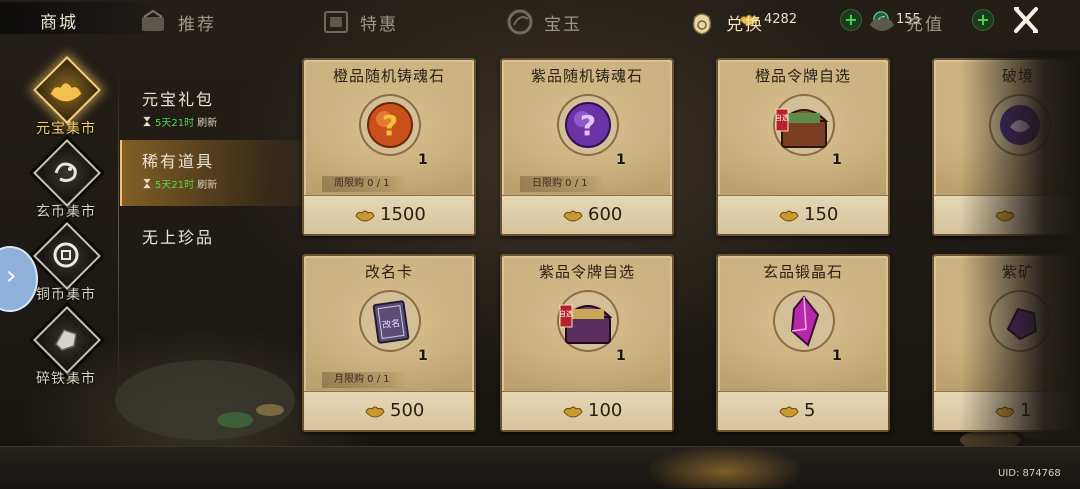 The width and height of the screenshot is (1080, 489). What do you see at coordinates (364, 184) in the screenshot?
I see `purchase-limit: 周限购 0 / 1` at bounding box center [364, 184].